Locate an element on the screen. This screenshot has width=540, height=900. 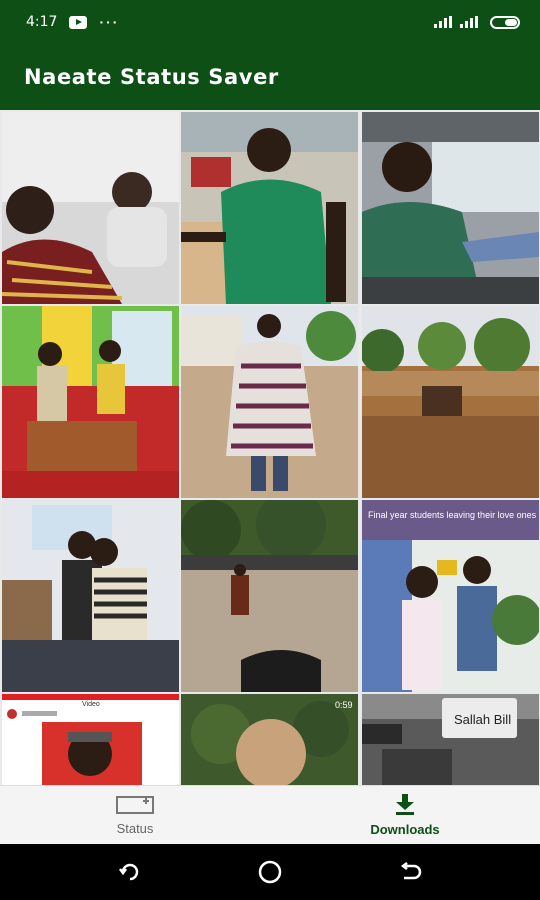
app-bar: Naeate Status Saver is located at coordinates (270, 77).